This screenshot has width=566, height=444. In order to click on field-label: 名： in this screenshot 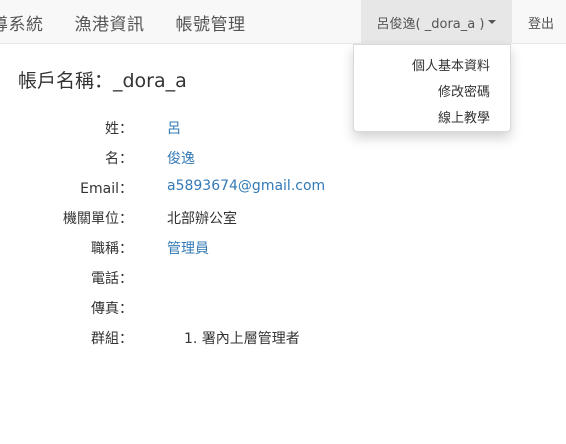, I will do `click(119, 159)`.